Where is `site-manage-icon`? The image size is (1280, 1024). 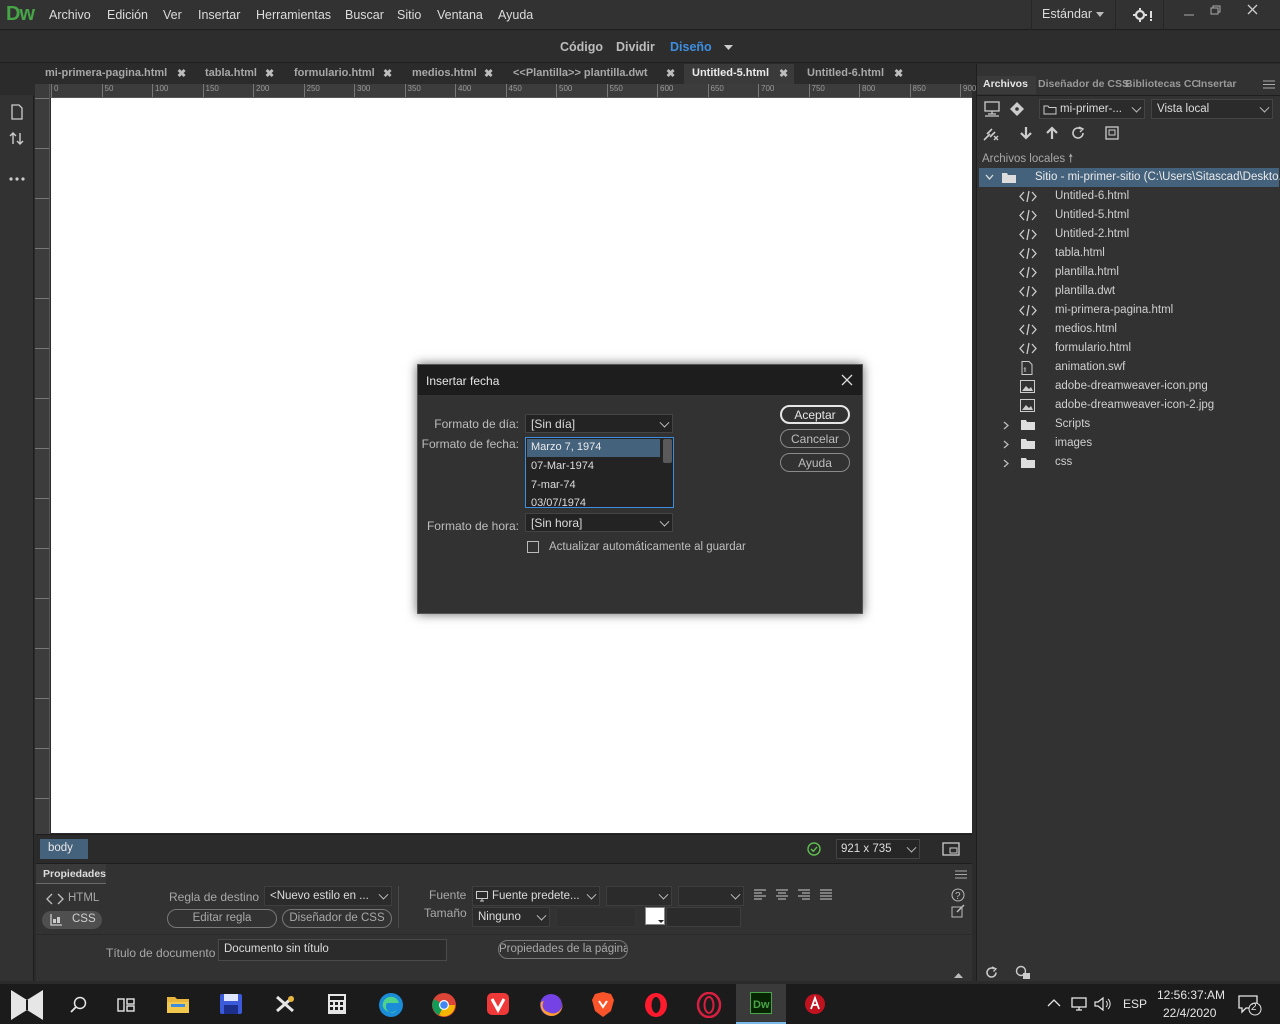
site-manage-icon is located at coordinates (992, 109).